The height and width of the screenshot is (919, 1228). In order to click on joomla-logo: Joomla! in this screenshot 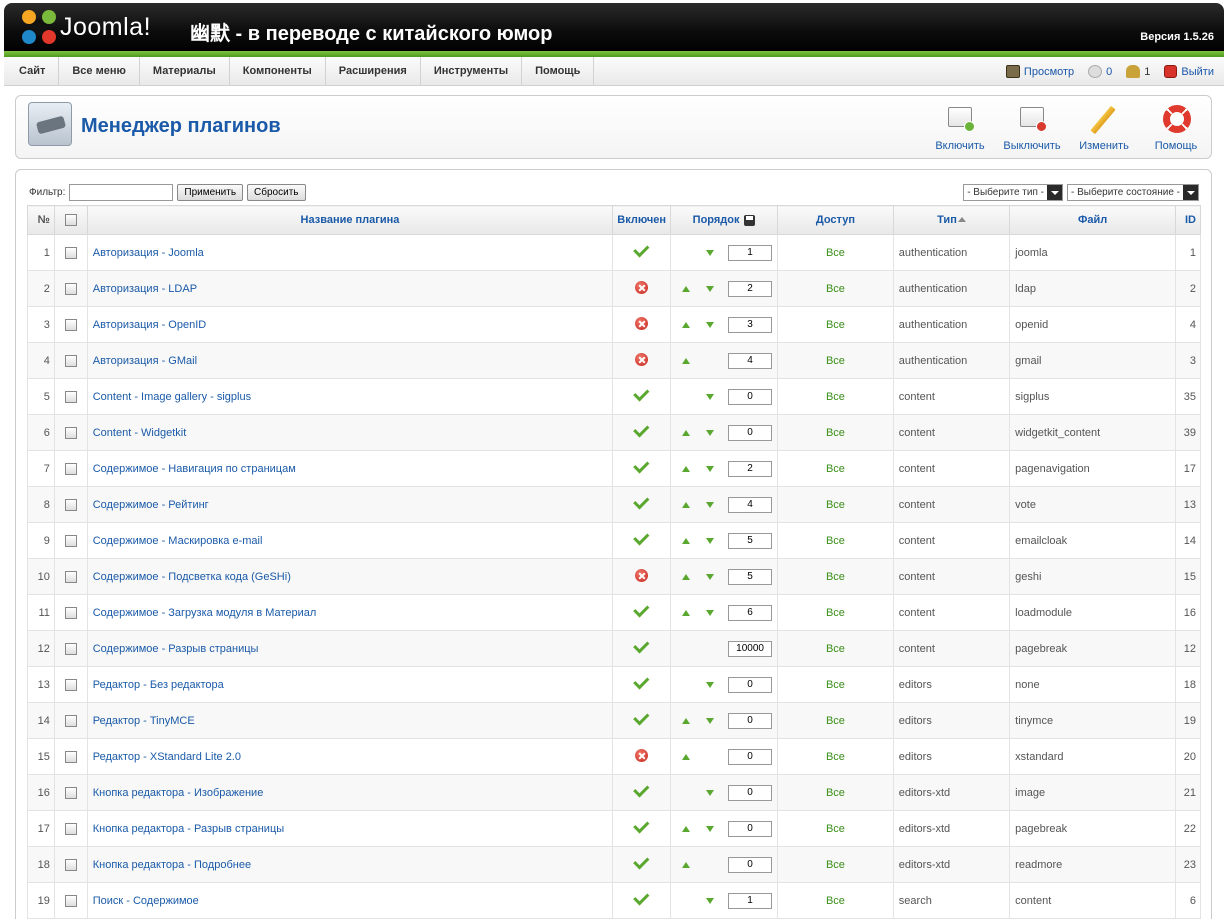, I will do `click(86, 27)`.